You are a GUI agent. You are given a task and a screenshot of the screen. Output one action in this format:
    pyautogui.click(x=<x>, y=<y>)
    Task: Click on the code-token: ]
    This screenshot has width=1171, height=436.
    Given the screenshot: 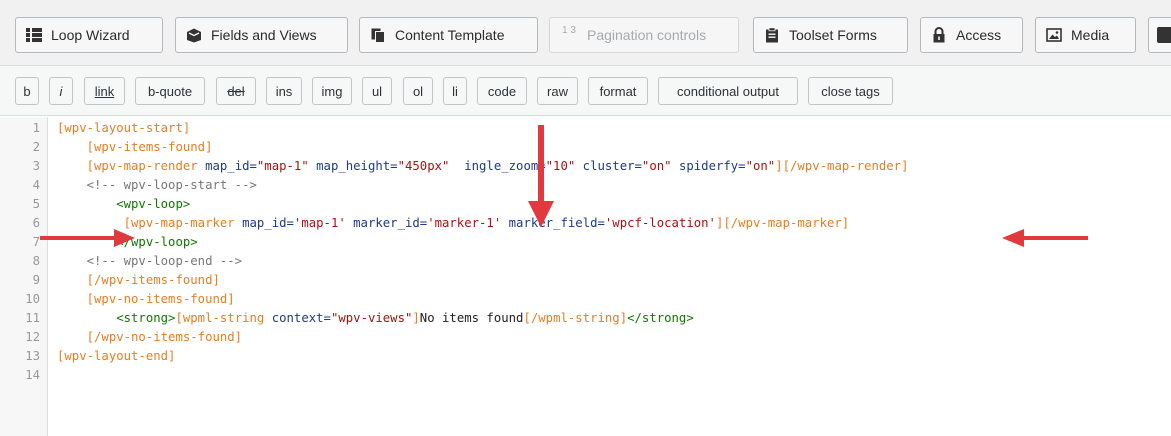 What is the action you would take?
    pyautogui.click(x=416, y=318)
    